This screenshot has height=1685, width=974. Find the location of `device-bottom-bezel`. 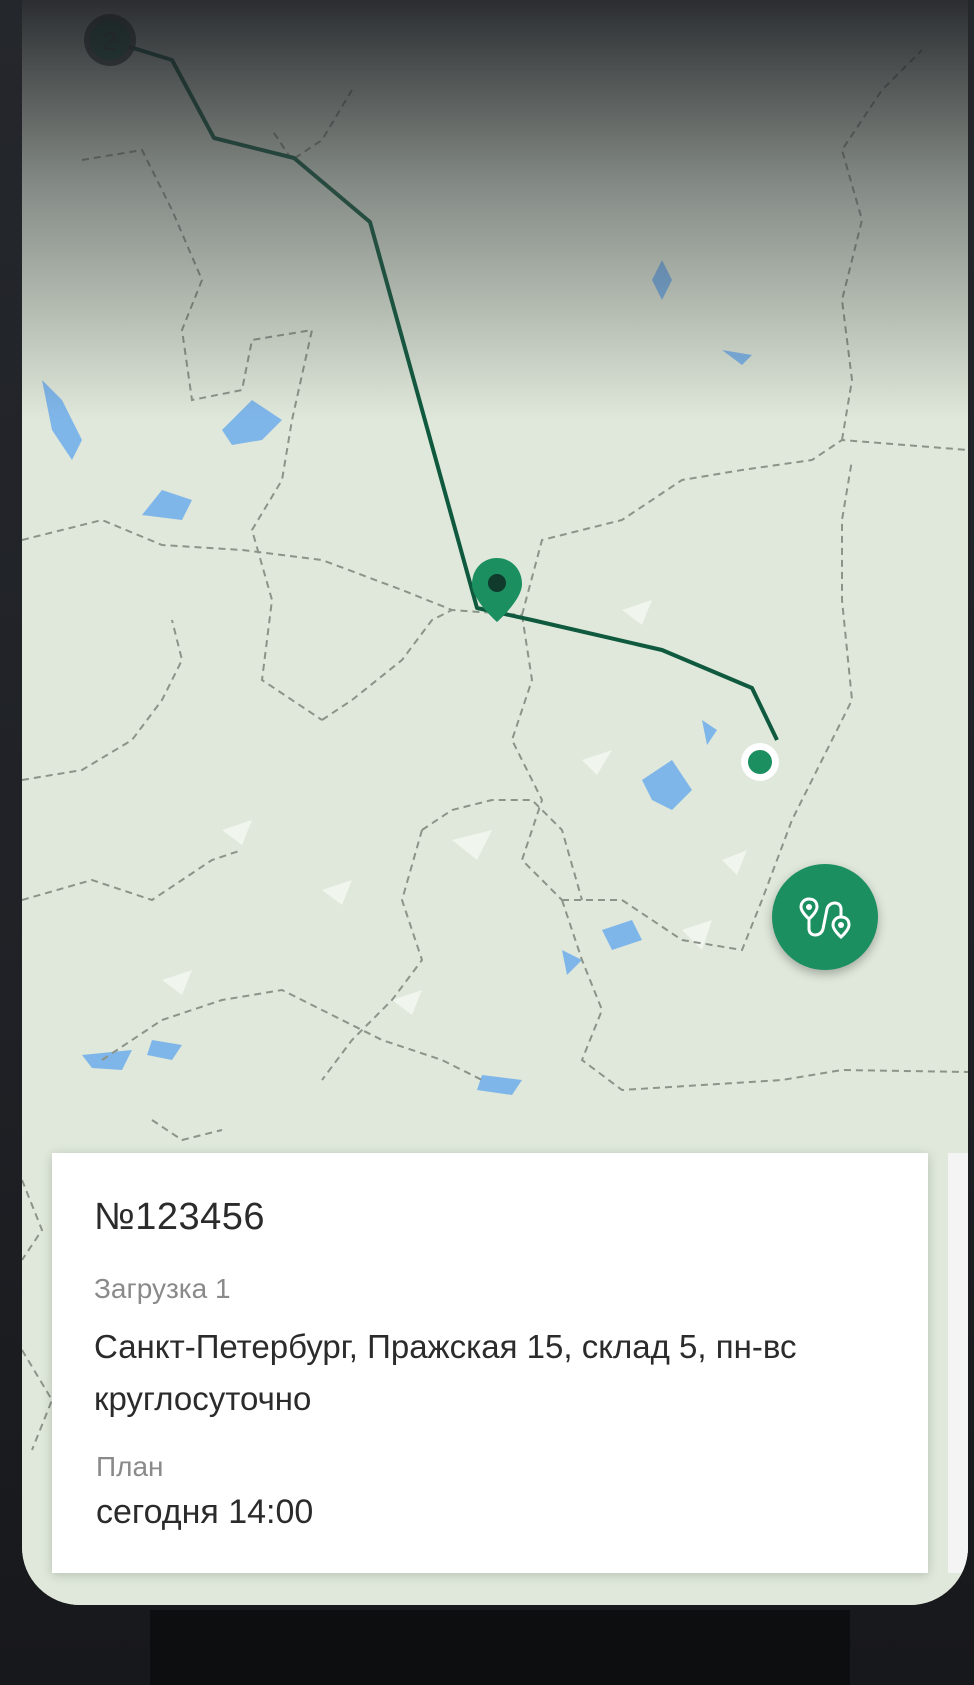

device-bottom-bezel is located at coordinates (500, 1647).